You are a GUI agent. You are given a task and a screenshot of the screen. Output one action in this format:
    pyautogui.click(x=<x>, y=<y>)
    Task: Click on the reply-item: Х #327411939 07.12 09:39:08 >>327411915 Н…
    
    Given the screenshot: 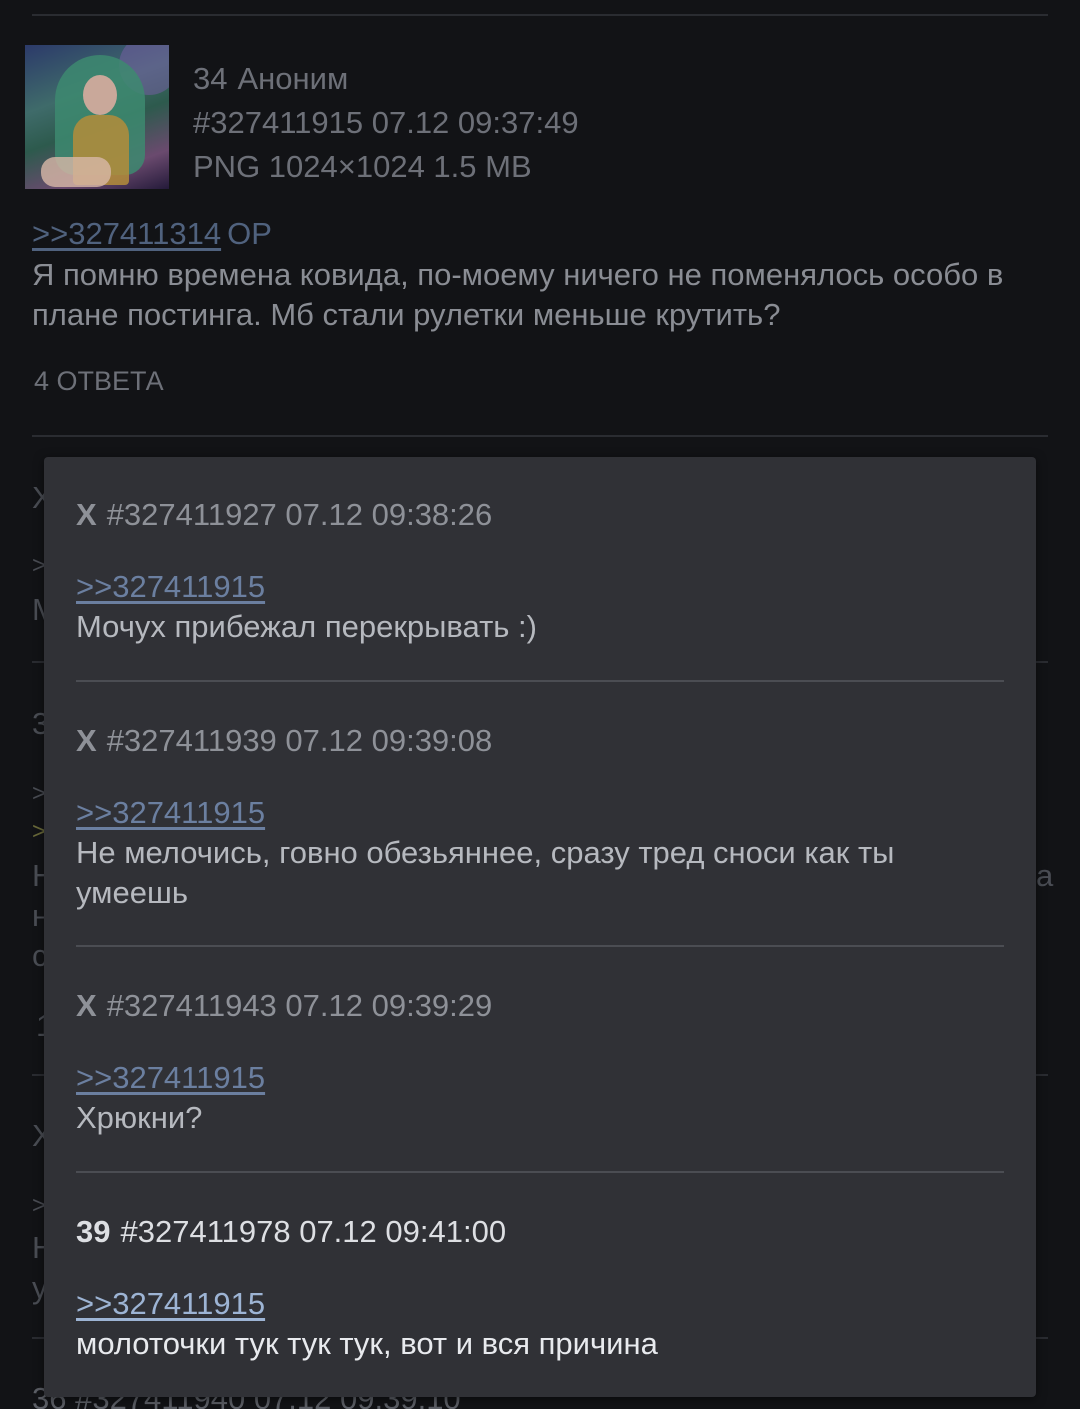 What is the action you would take?
    pyautogui.click(x=541, y=817)
    